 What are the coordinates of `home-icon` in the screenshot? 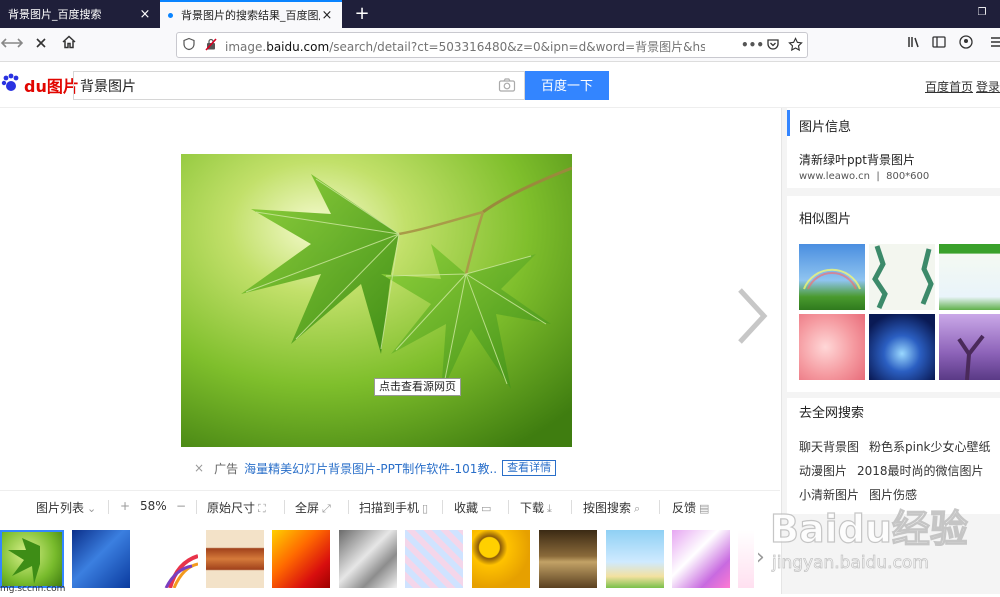 It's located at (69, 45).